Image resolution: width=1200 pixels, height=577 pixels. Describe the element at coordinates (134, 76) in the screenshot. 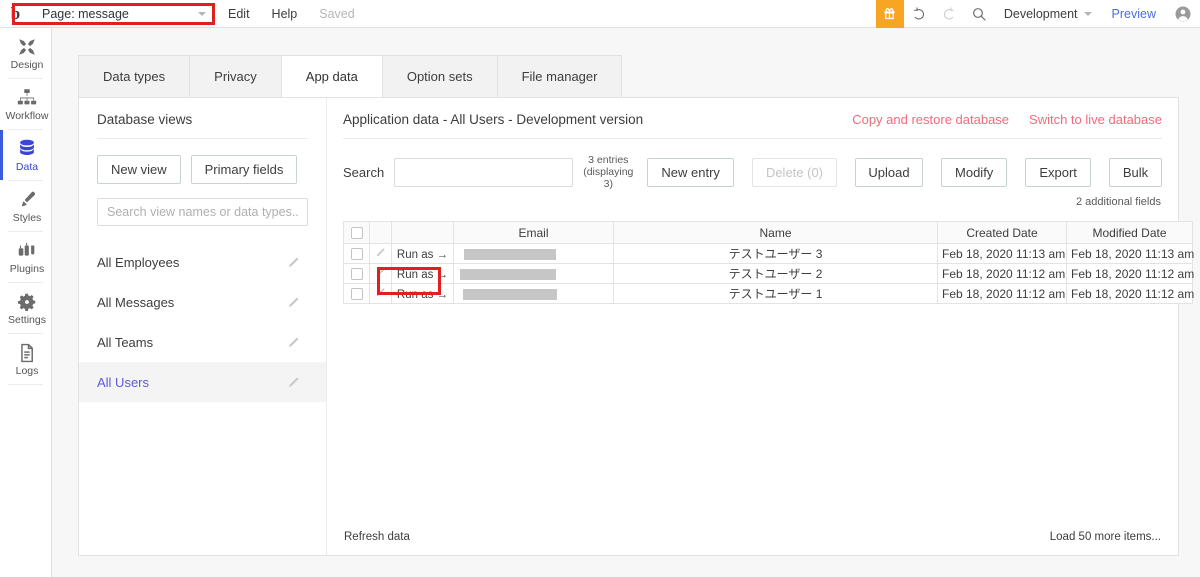

I see `tab-data-types: Data types` at that location.